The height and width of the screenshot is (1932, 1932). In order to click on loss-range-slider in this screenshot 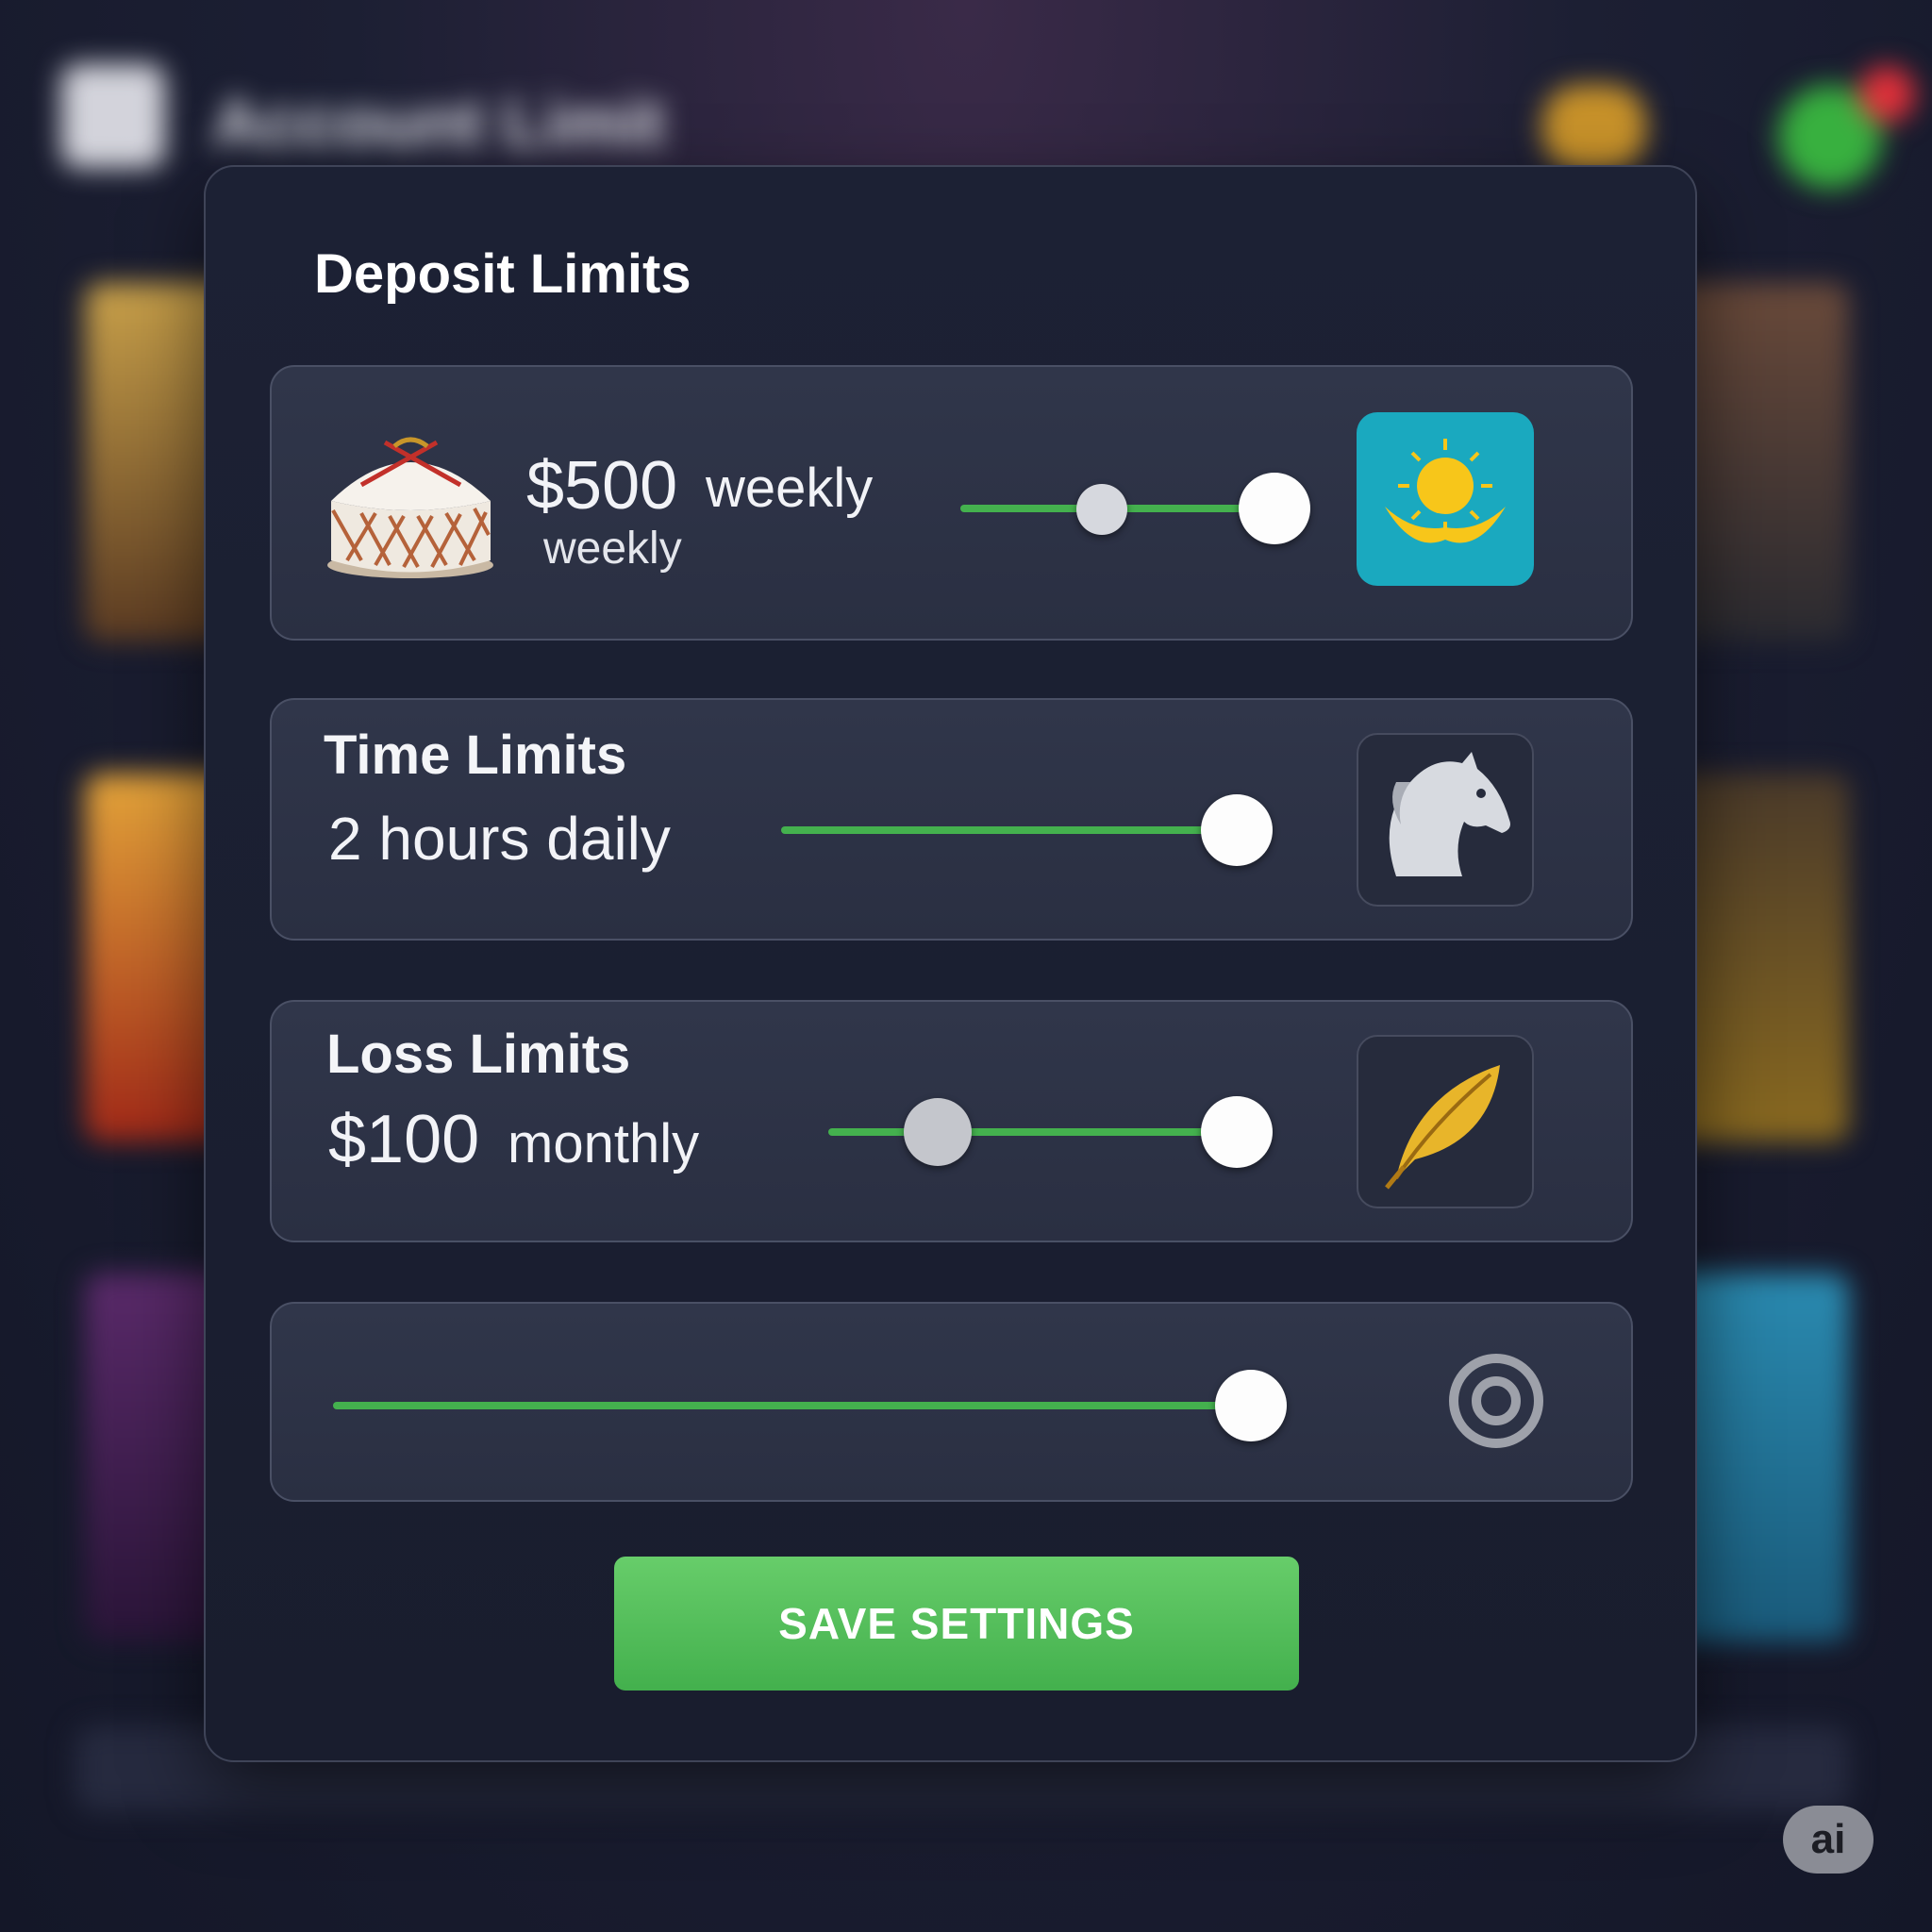, I will do `click(1050, 1132)`.